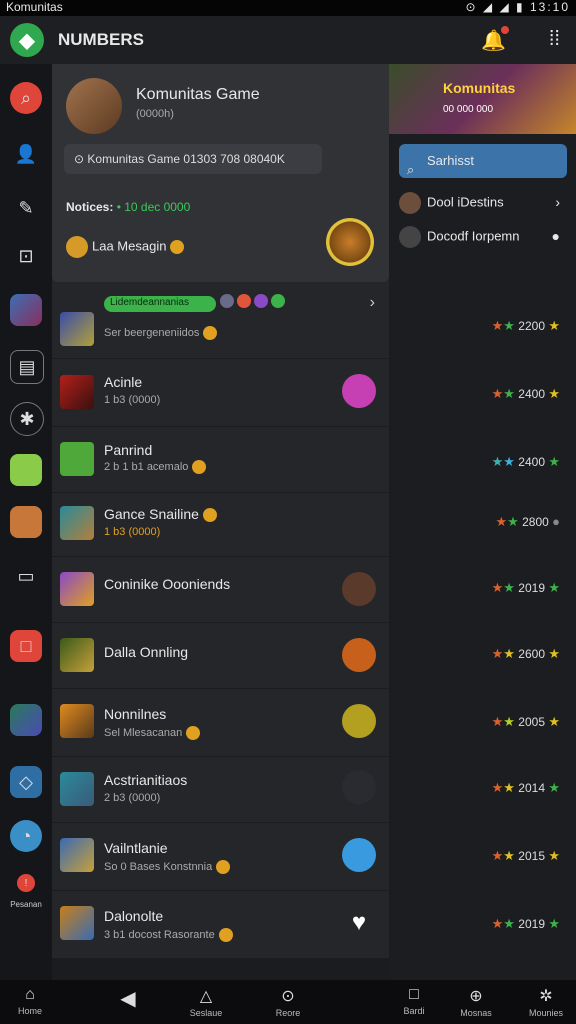  Describe the element at coordinates (152, 332) in the screenshot. I see `row-subtitle-text: Ser beergeneniidos` at that location.